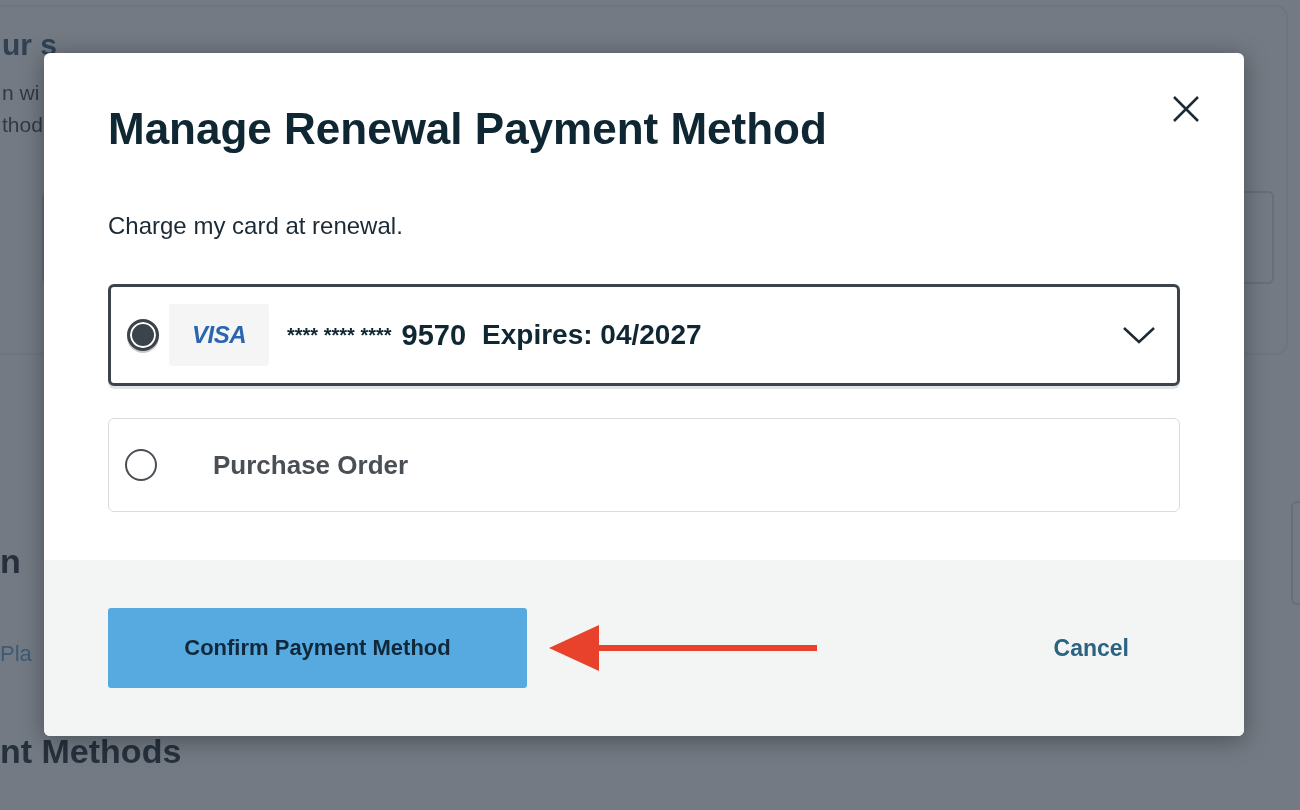 This screenshot has height=810, width=1300. Describe the element at coordinates (468, 129) in the screenshot. I see `dialog-title: Manage Renewal Payment Method` at that location.